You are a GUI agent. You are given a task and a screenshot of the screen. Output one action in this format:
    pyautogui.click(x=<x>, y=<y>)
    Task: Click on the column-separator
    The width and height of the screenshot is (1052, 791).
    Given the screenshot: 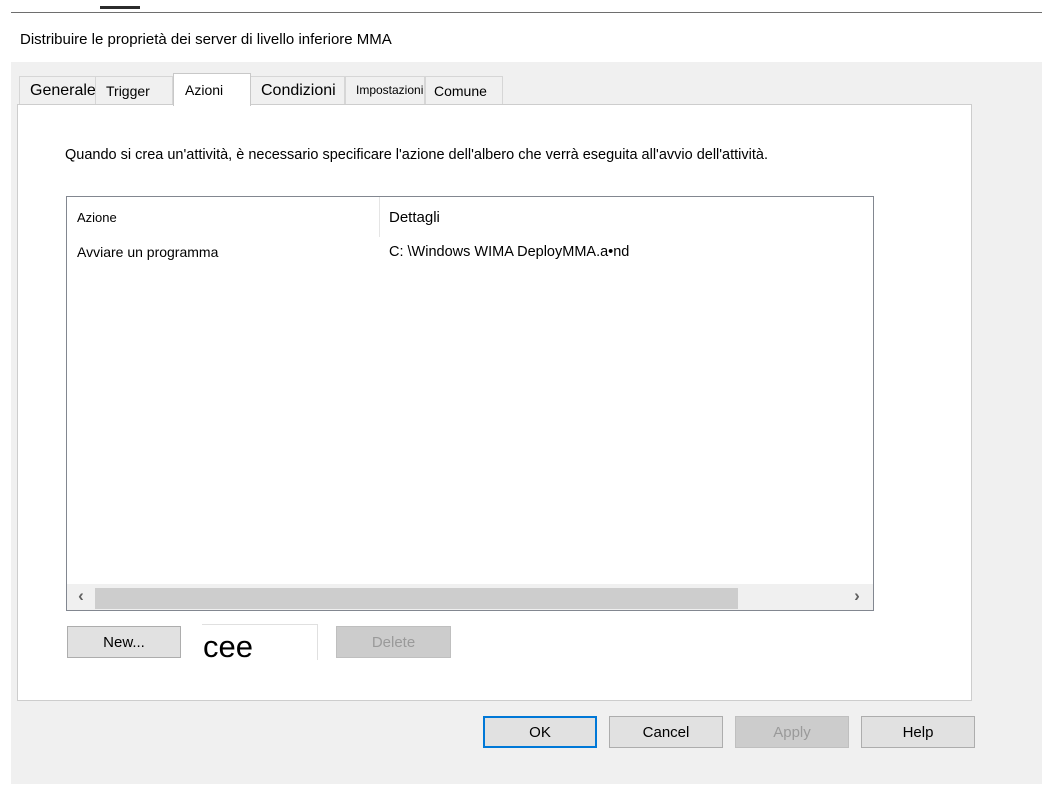 What is the action you would take?
    pyautogui.click(x=379, y=217)
    